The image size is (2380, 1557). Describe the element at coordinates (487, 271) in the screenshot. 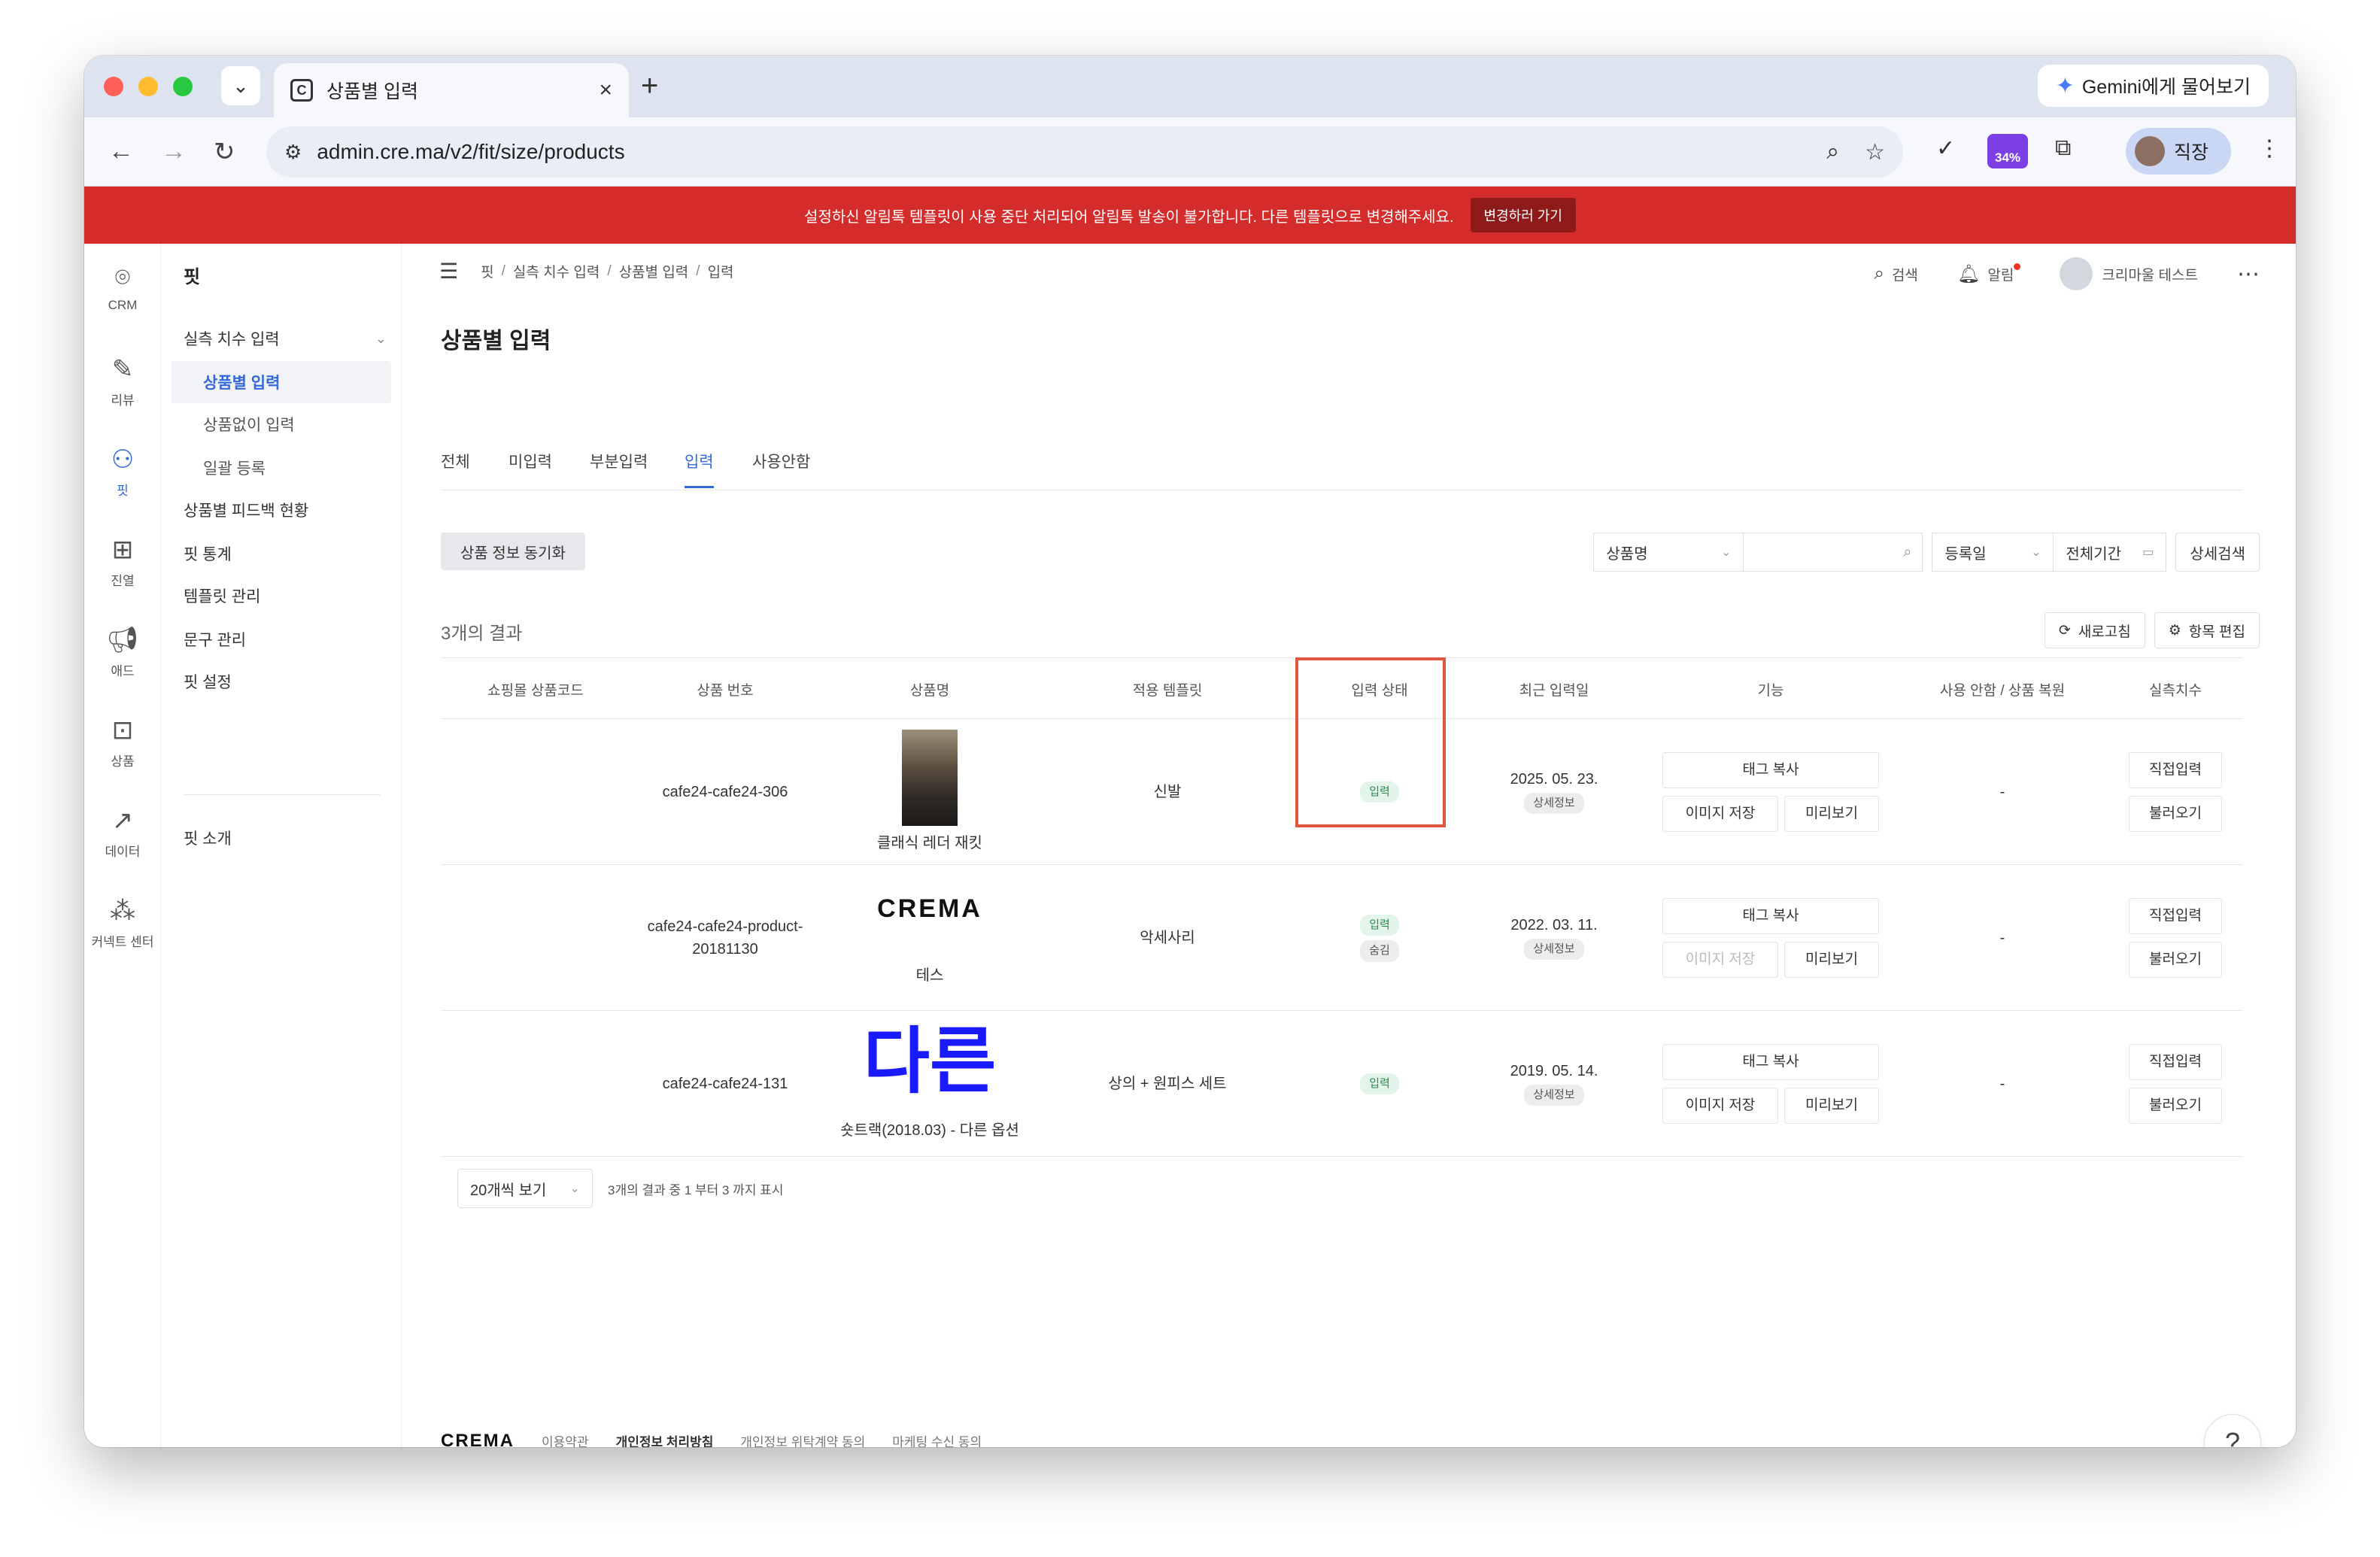

I see `breadcrumb-item: 핏` at that location.